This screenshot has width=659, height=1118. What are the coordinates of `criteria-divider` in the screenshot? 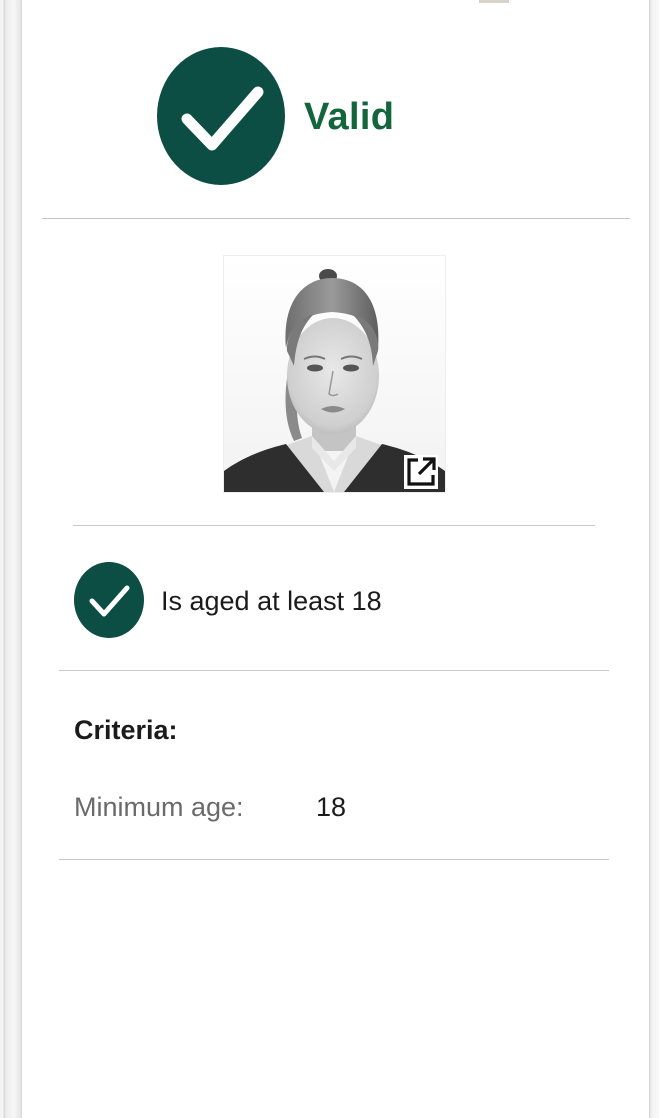 It's located at (334, 859).